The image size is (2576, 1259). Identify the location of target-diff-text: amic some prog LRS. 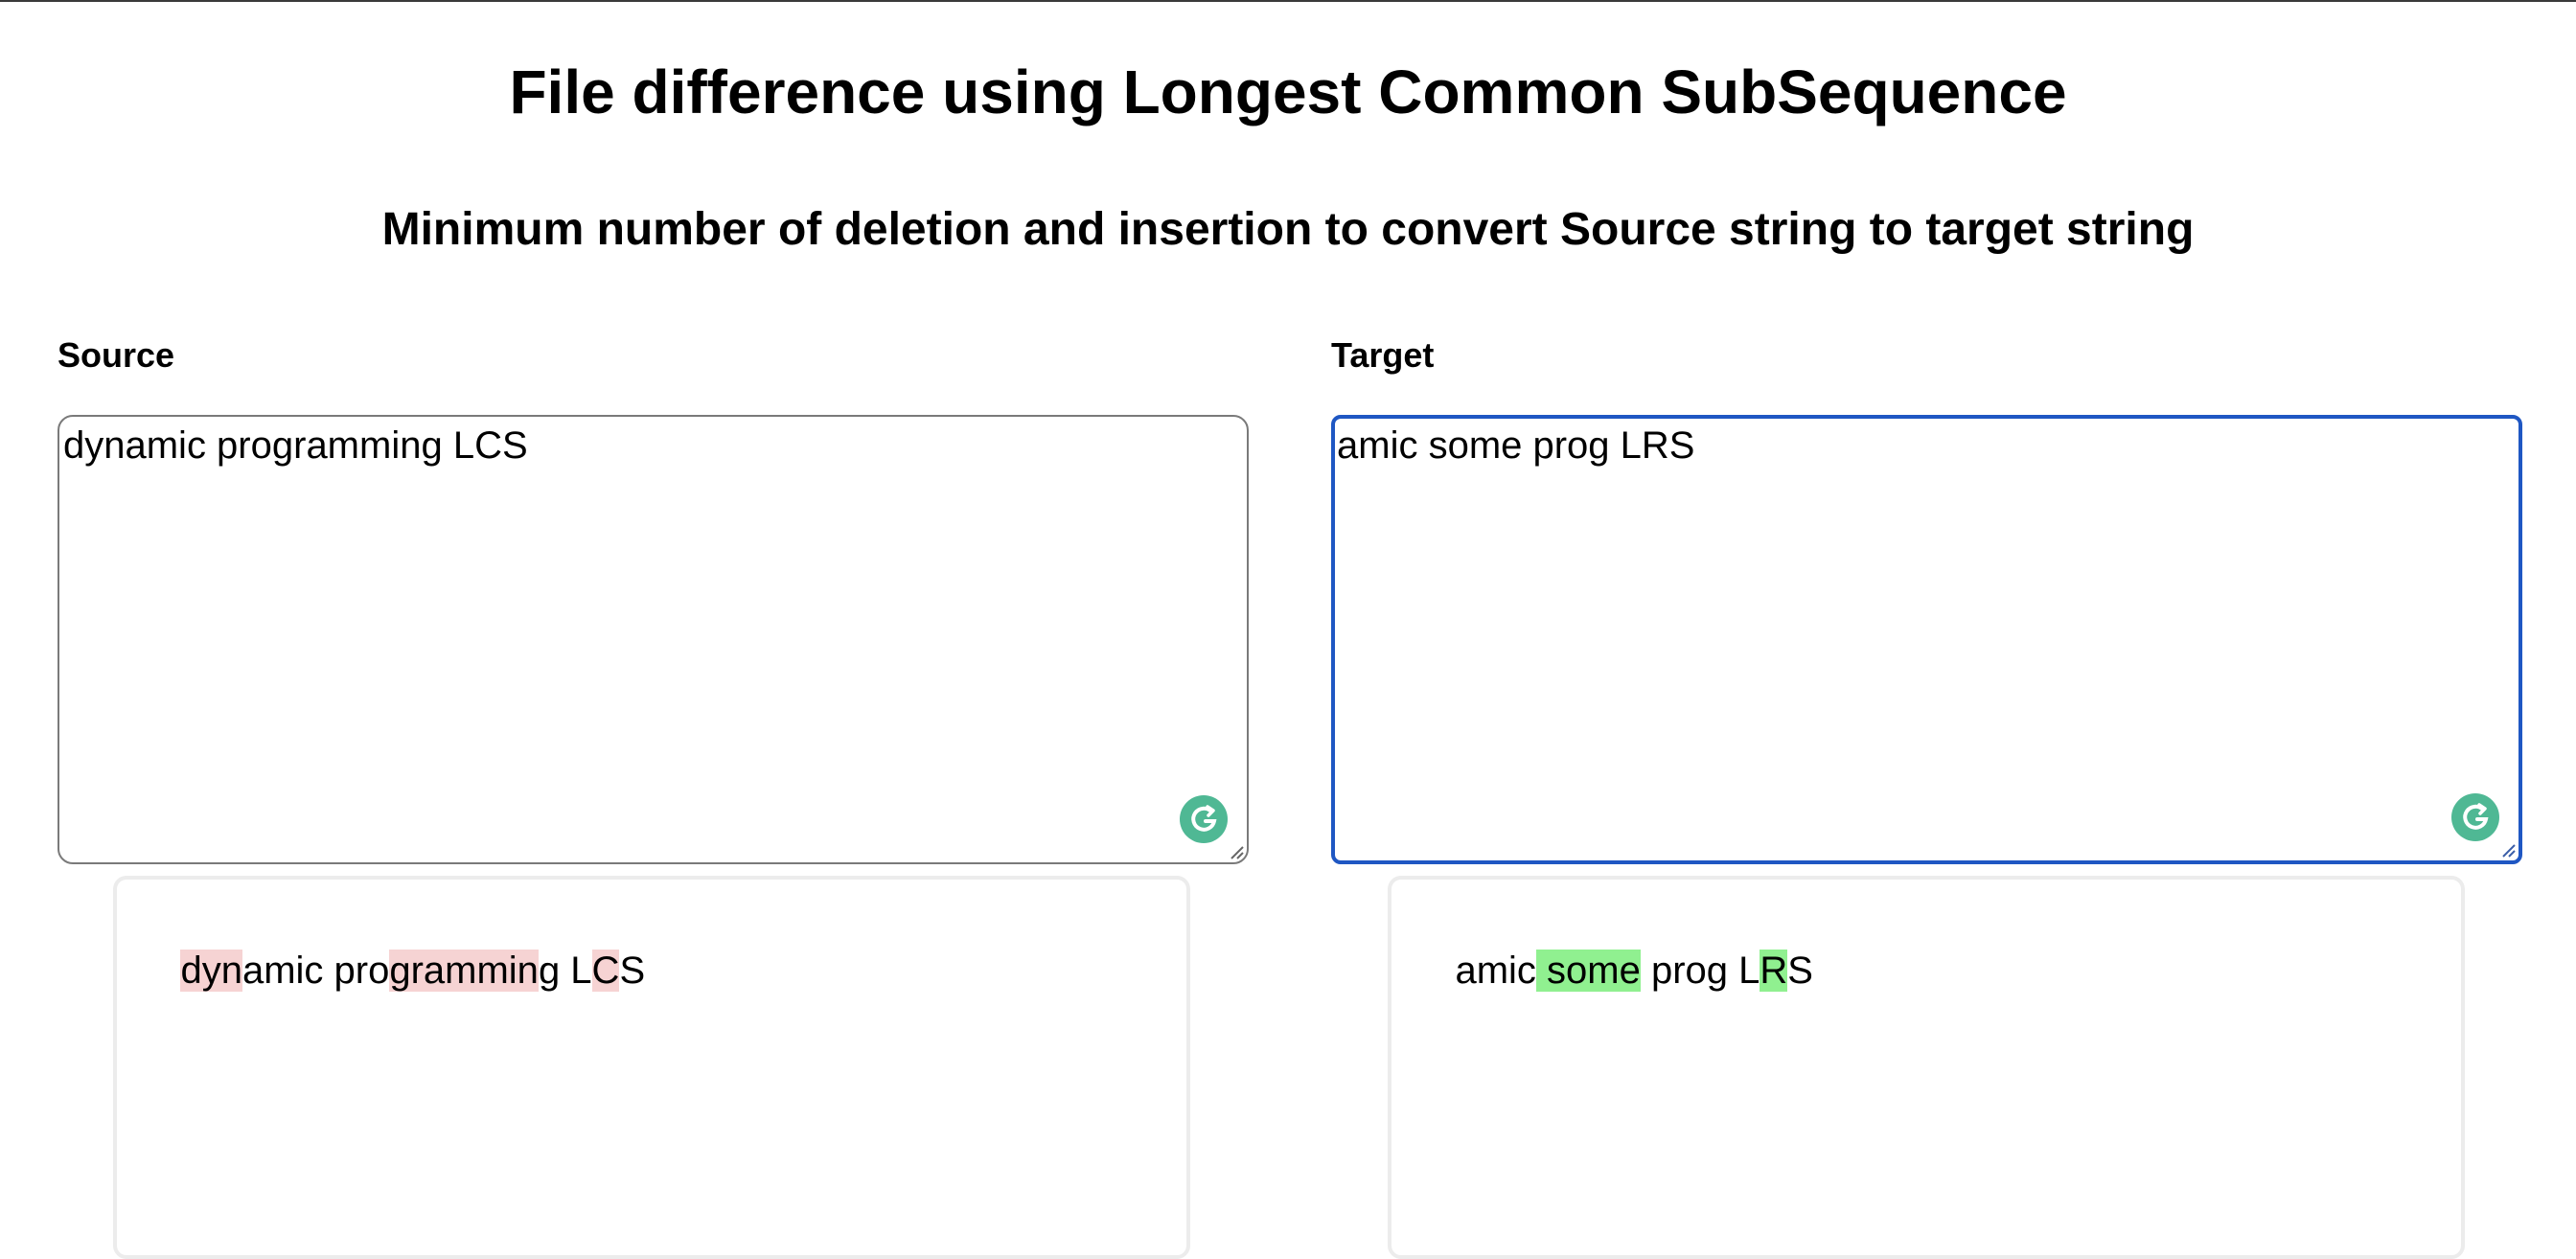
(1613, 971).